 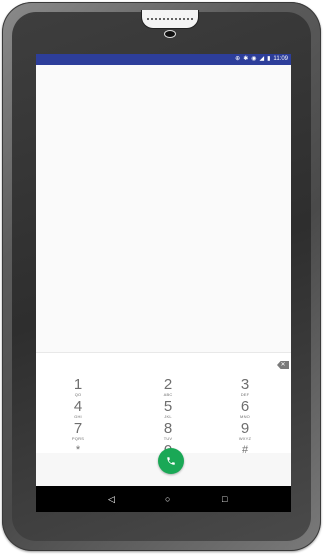 I want to click on wifi-icon: ◉, so click(x=254, y=59).